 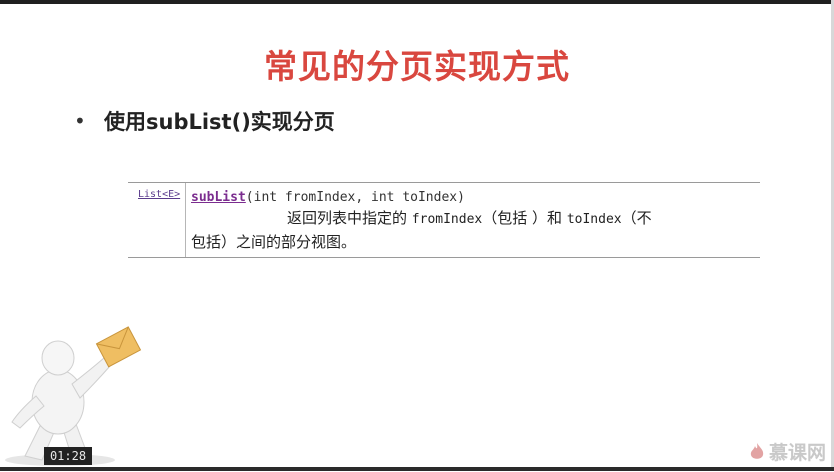 I want to click on bottom-frame-bar, so click(x=417, y=469).